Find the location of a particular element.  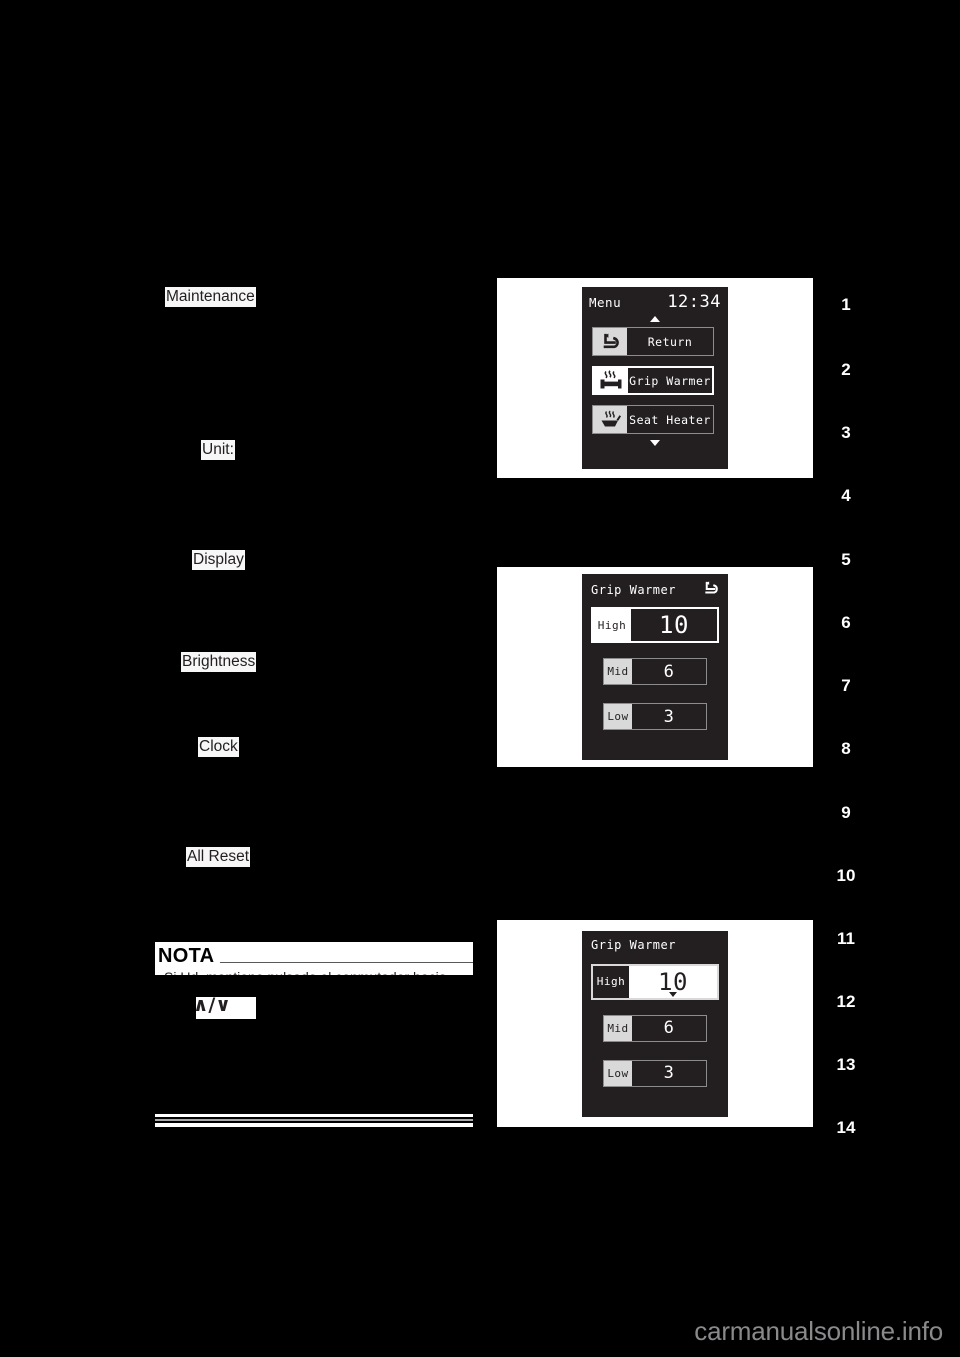

figure-grip-warmer-screen: Grip Warmer High 10 Mid 6 Low 3 is located at coordinates (655, 667).